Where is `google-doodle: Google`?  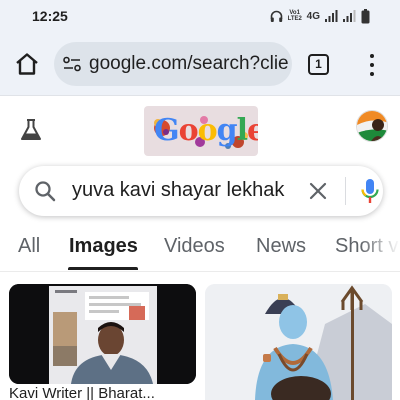
google-doodle: Google is located at coordinates (201, 131).